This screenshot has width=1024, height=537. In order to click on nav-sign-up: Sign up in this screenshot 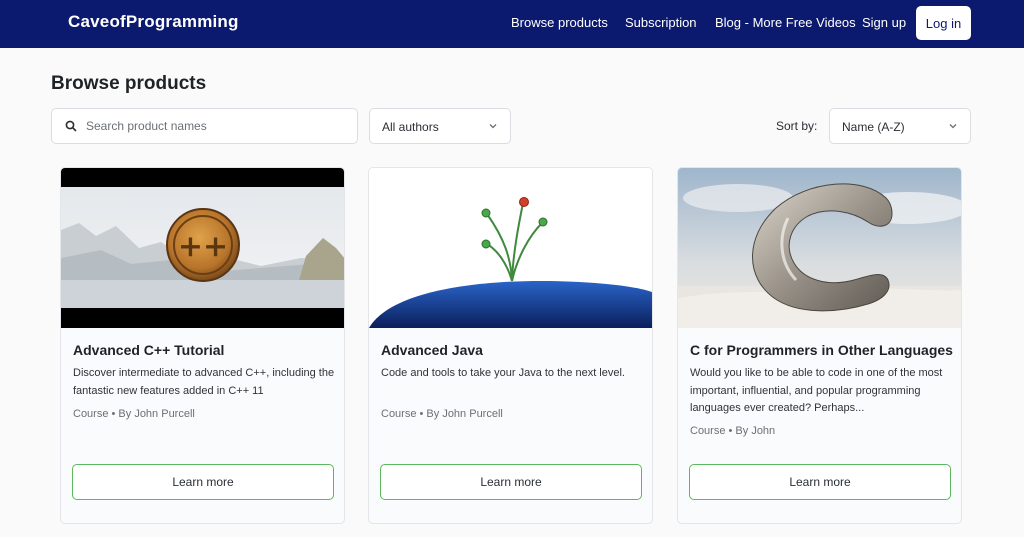, I will do `click(884, 22)`.